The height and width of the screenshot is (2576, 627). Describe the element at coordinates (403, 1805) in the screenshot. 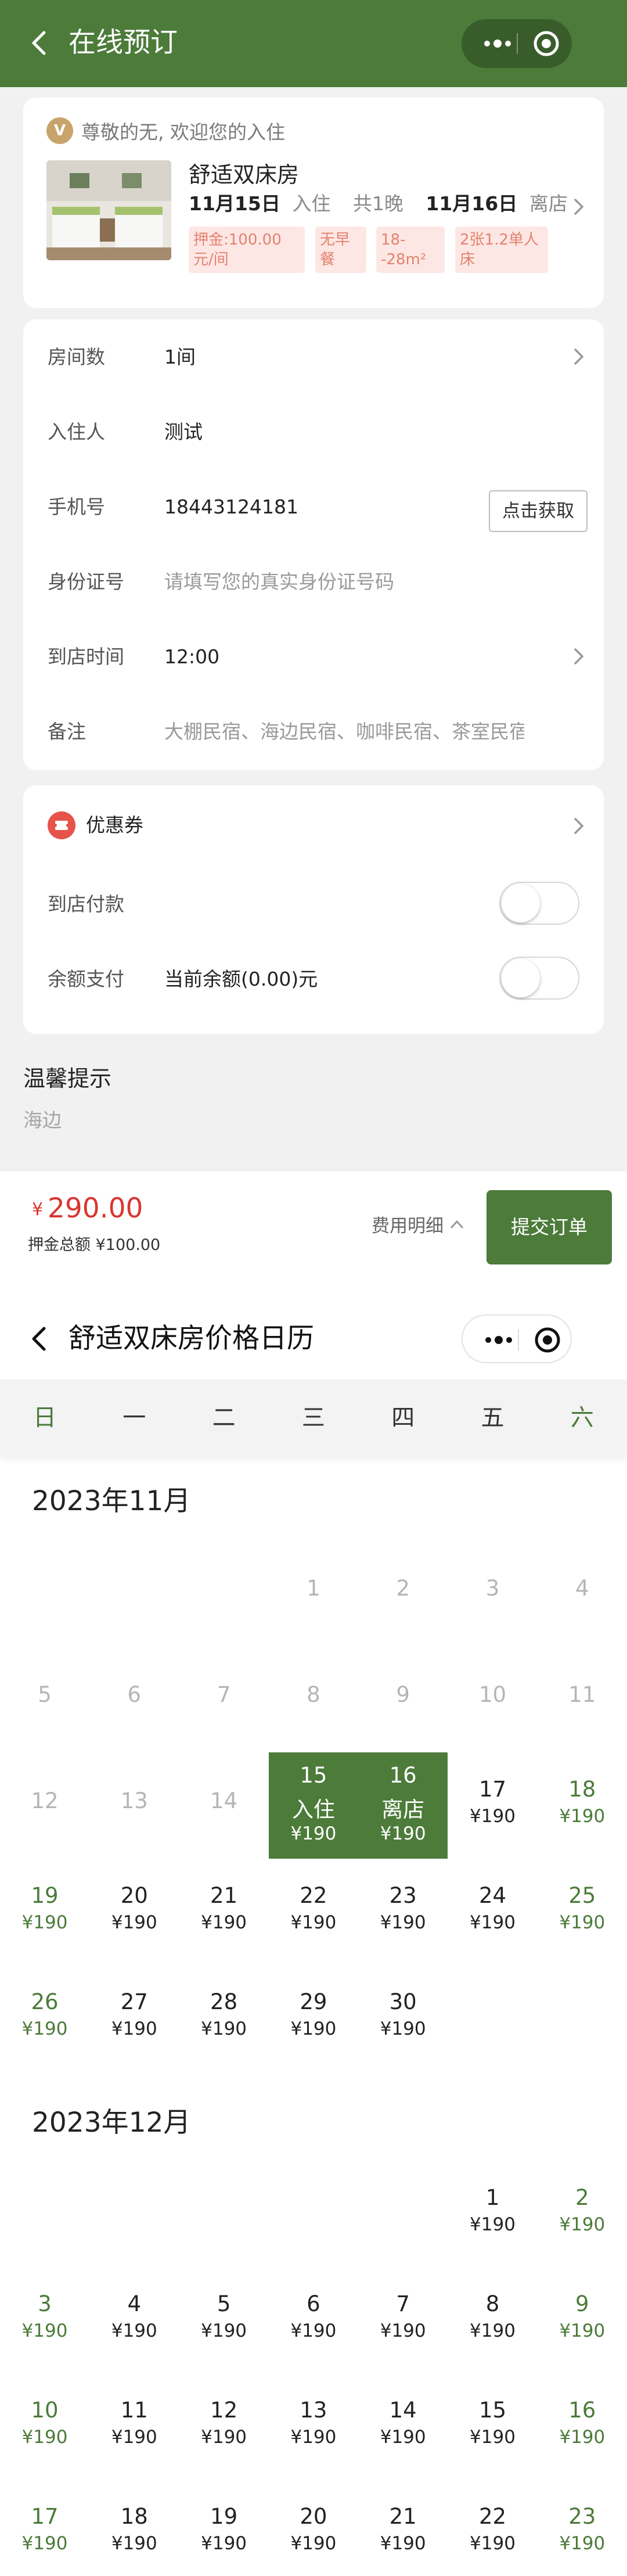

I see `checkout-day-cell: 16 离店 ¥190` at that location.